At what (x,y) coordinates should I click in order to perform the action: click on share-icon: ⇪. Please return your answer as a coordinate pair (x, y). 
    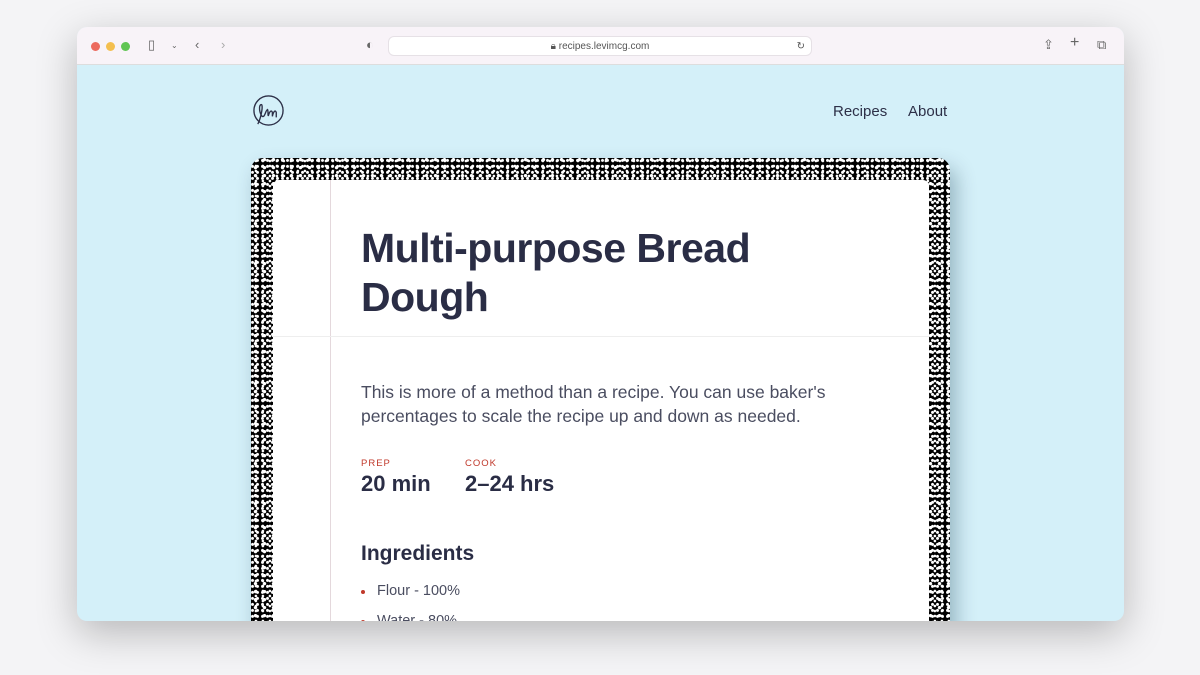
    Looking at the image, I should click on (1048, 45).